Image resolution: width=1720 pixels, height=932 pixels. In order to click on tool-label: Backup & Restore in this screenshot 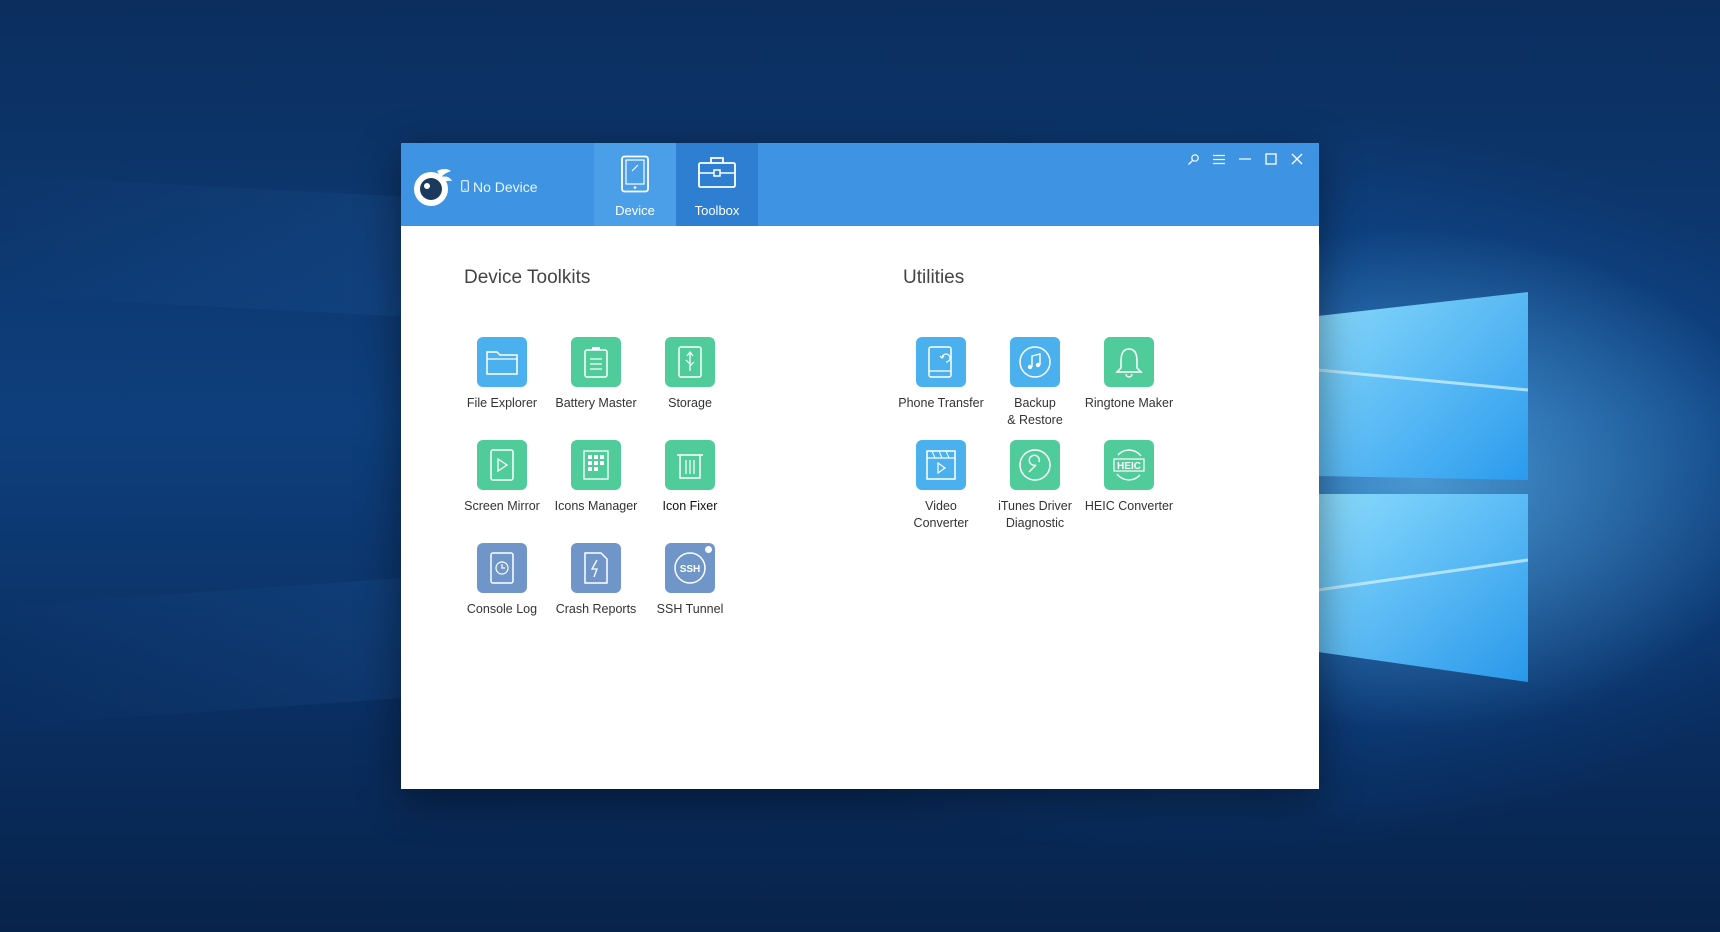, I will do `click(1035, 412)`.